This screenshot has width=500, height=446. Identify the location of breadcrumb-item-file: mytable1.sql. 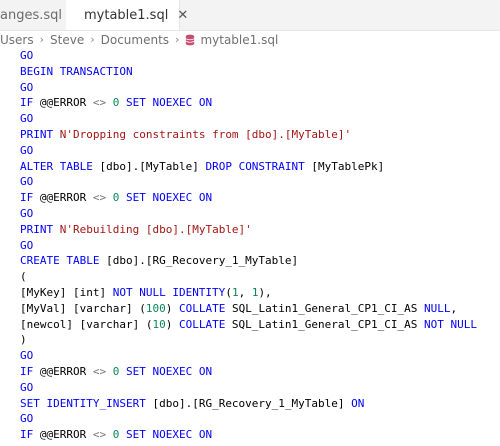
(231, 40).